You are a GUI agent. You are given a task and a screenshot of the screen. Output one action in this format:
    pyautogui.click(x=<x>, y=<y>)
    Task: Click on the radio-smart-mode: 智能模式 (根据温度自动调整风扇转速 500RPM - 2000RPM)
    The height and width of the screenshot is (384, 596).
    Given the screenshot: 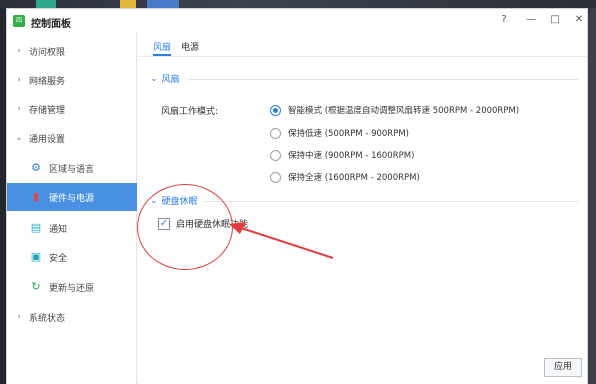 What is the action you would take?
    pyautogui.click(x=394, y=110)
    